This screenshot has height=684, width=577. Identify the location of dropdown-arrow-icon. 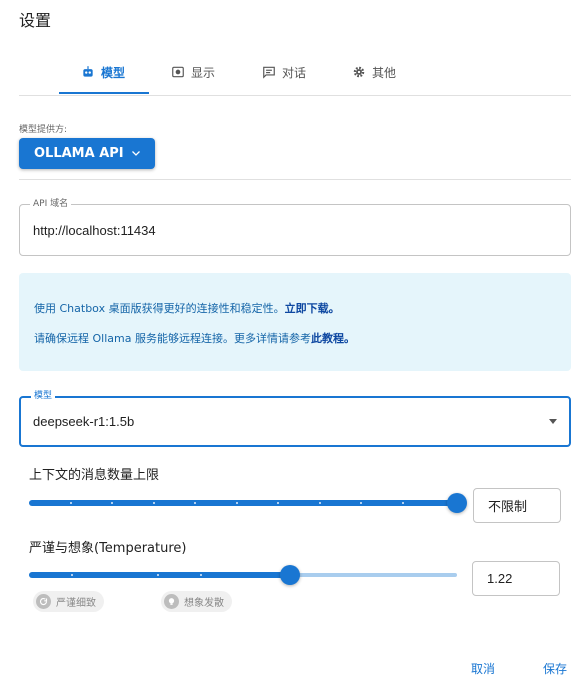
(553, 421).